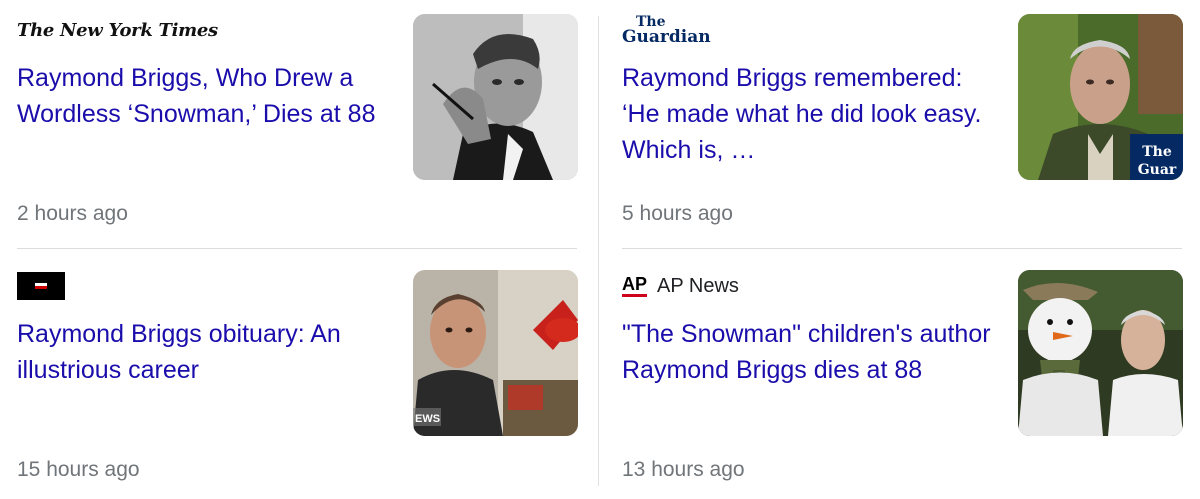 This screenshot has width=1200, height=499. I want to click on bbc-news-logo-icon, so click(41, 286).